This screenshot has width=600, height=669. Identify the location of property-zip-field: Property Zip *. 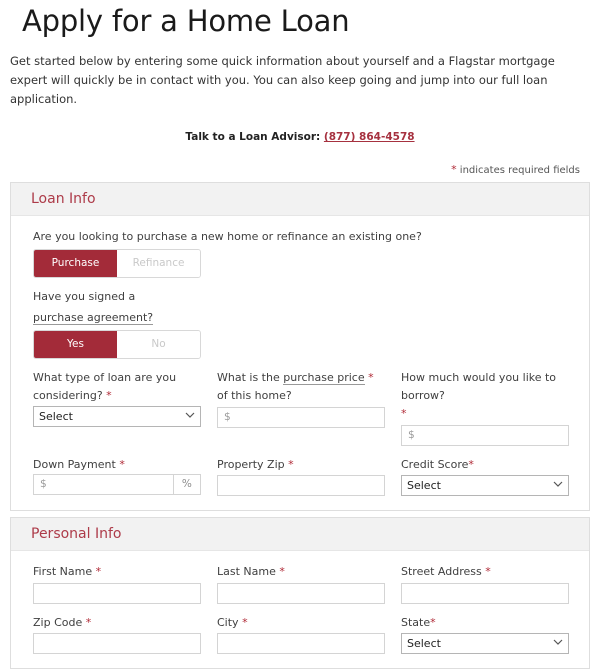
(301, 476).